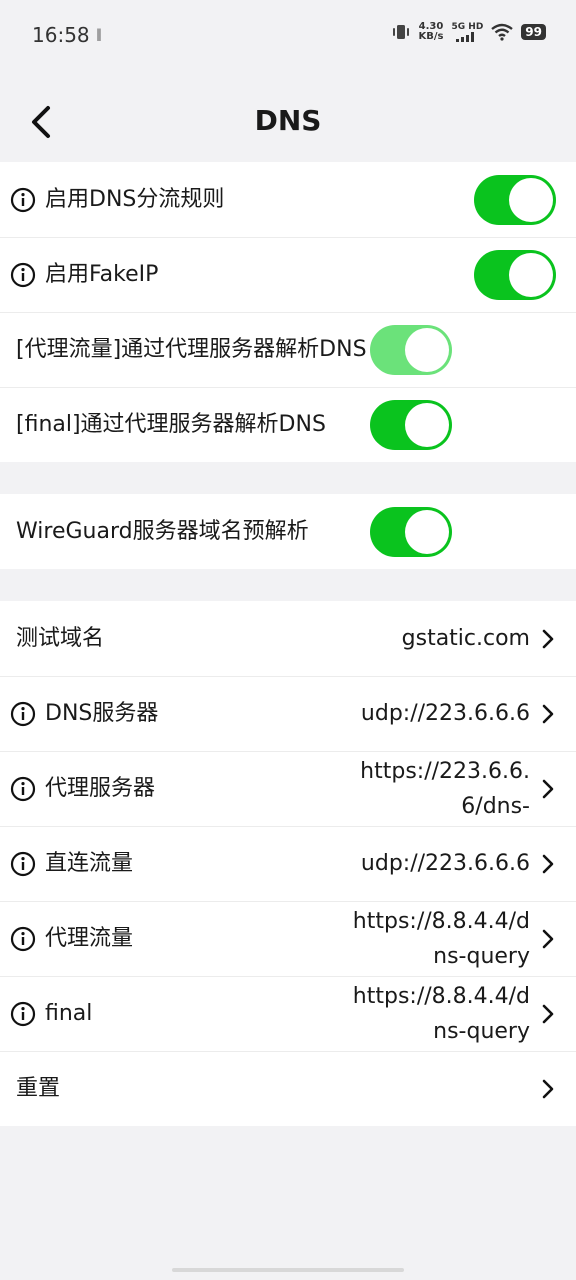 Image resolution: width=576 pixels, height=1280 pixels. What do you see at coordinates (467, 26) in the screenshot?
I see `network-type: 5G HD` at bounding box center [467, 26].